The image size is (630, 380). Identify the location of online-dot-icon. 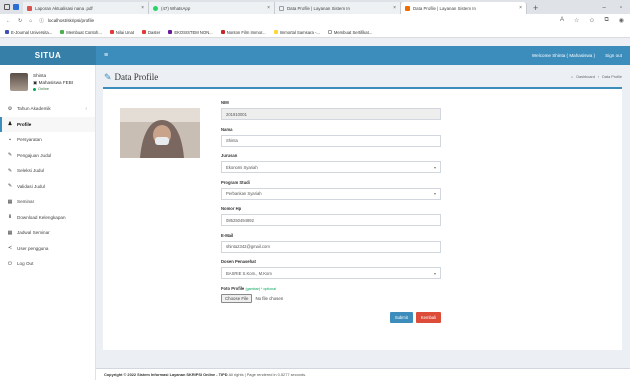
(34, 89).